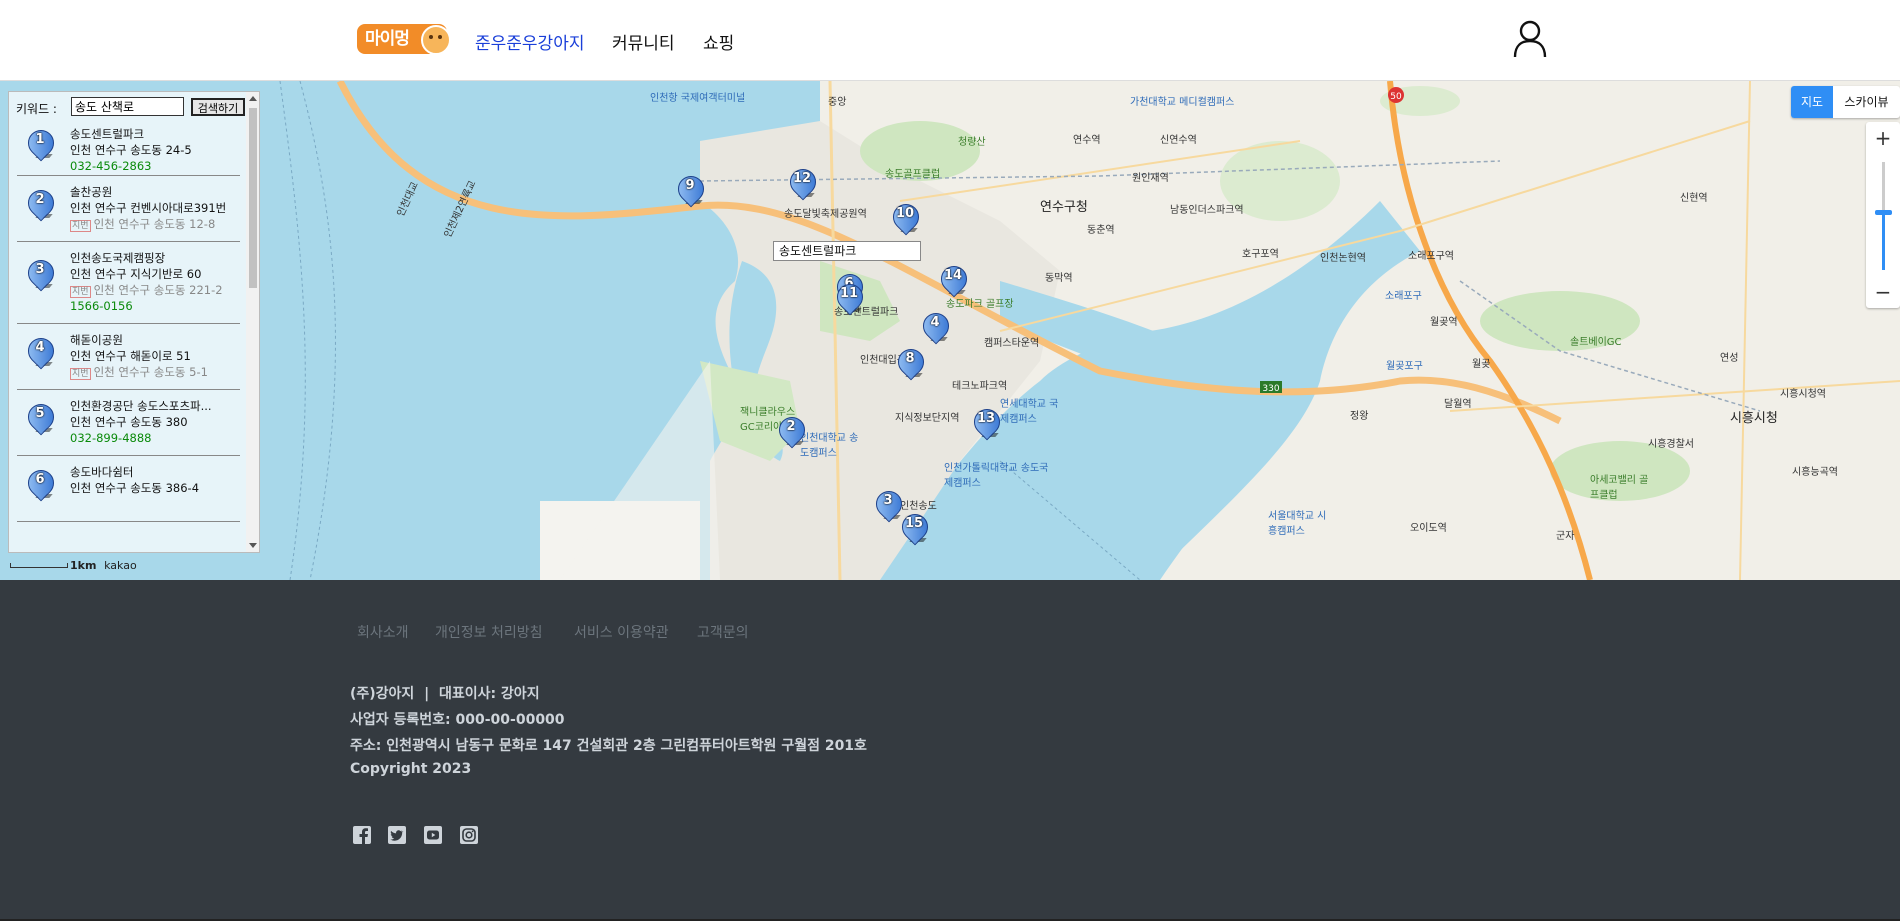 The image size is (1900, 921). What do you see at coordinates (1343, 258) in the screenshot?
I see `label-incheon-nonhyeon: 인천논현역` at bounding box center [1343, 258].